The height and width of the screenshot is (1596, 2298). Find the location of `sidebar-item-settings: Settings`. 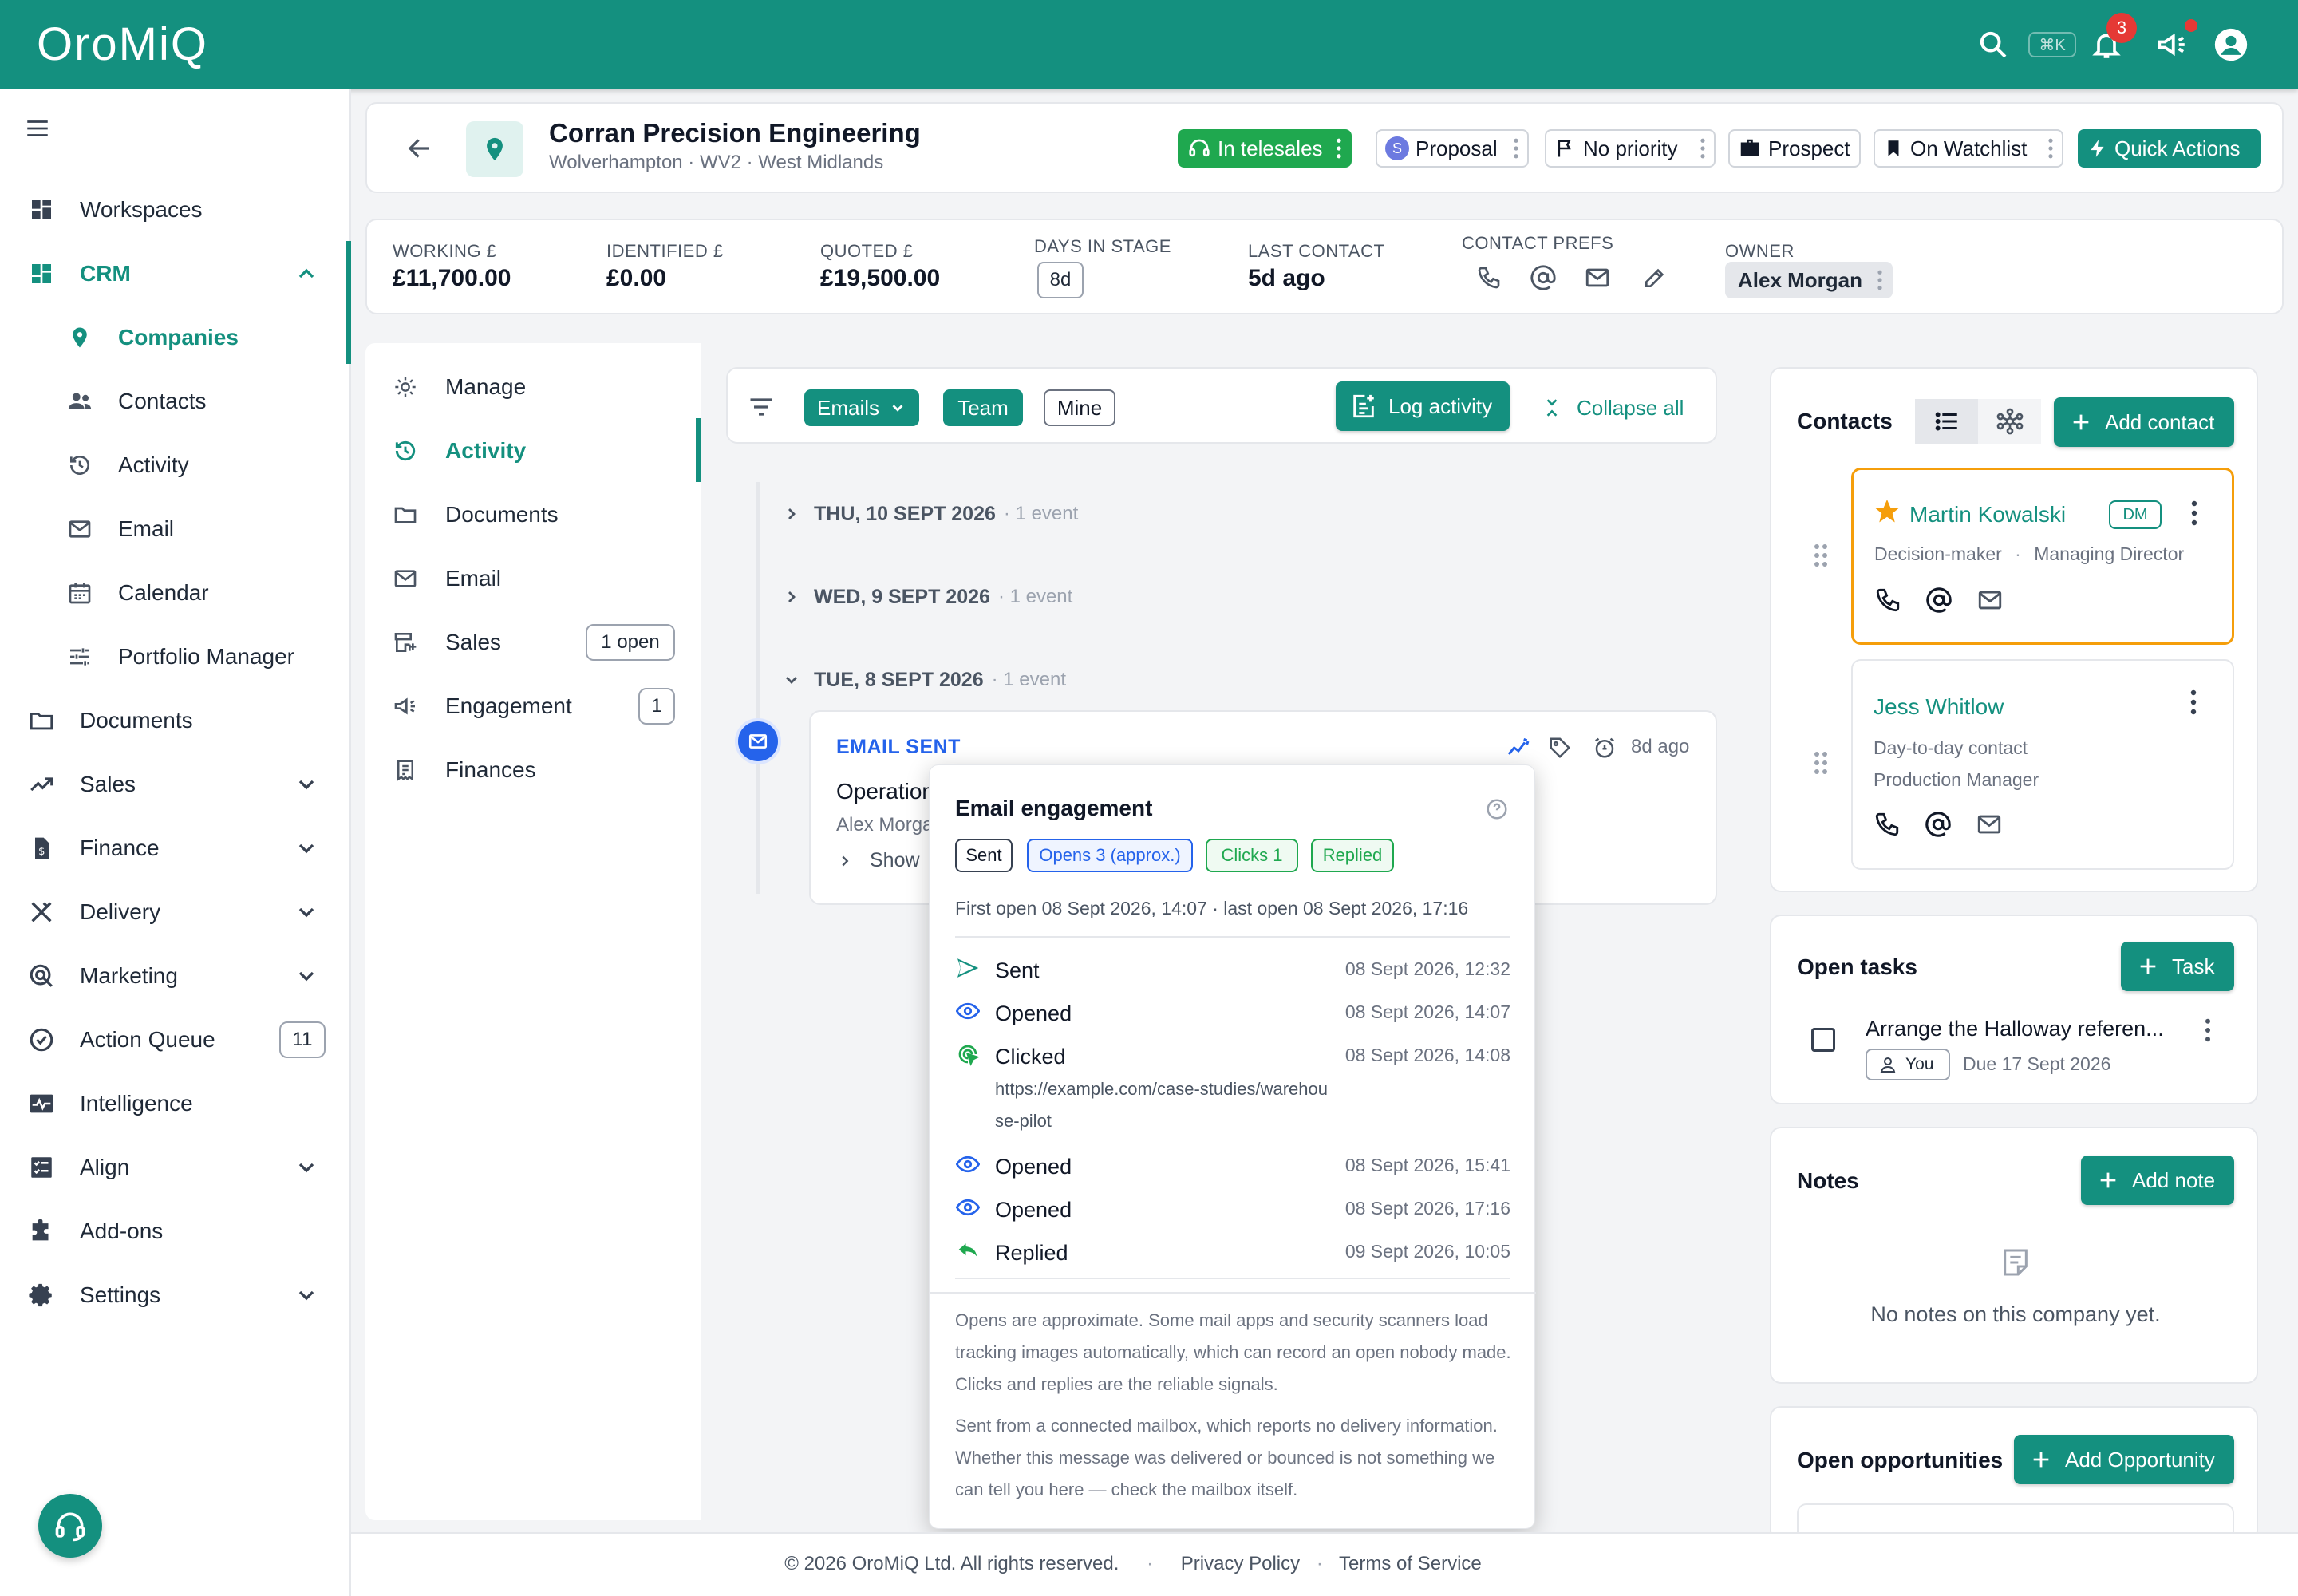

sidebar-item-settings: Settings is located at coordinates (176, 1295).